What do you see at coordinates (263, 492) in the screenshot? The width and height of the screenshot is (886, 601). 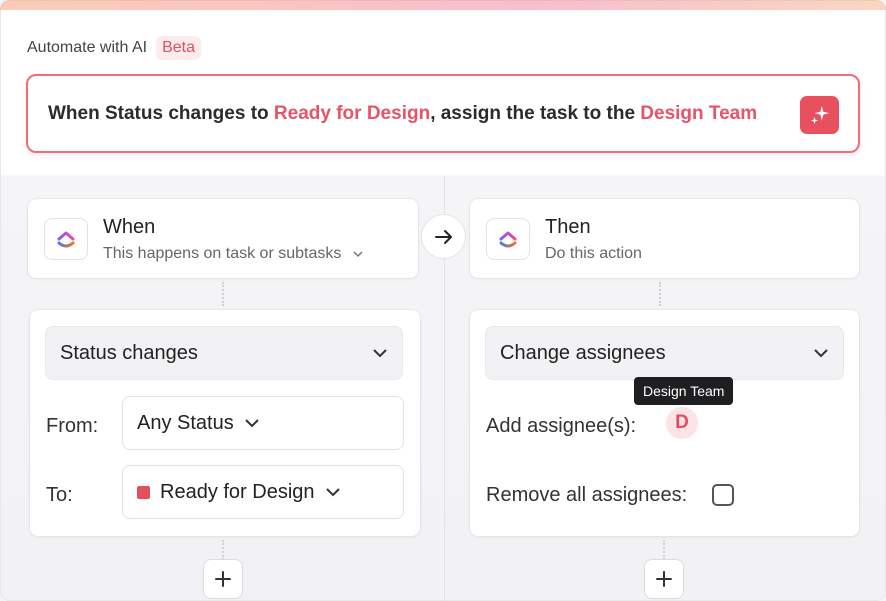 I see `to-status-select: Ready for Design` at bounding box center [263, 492].